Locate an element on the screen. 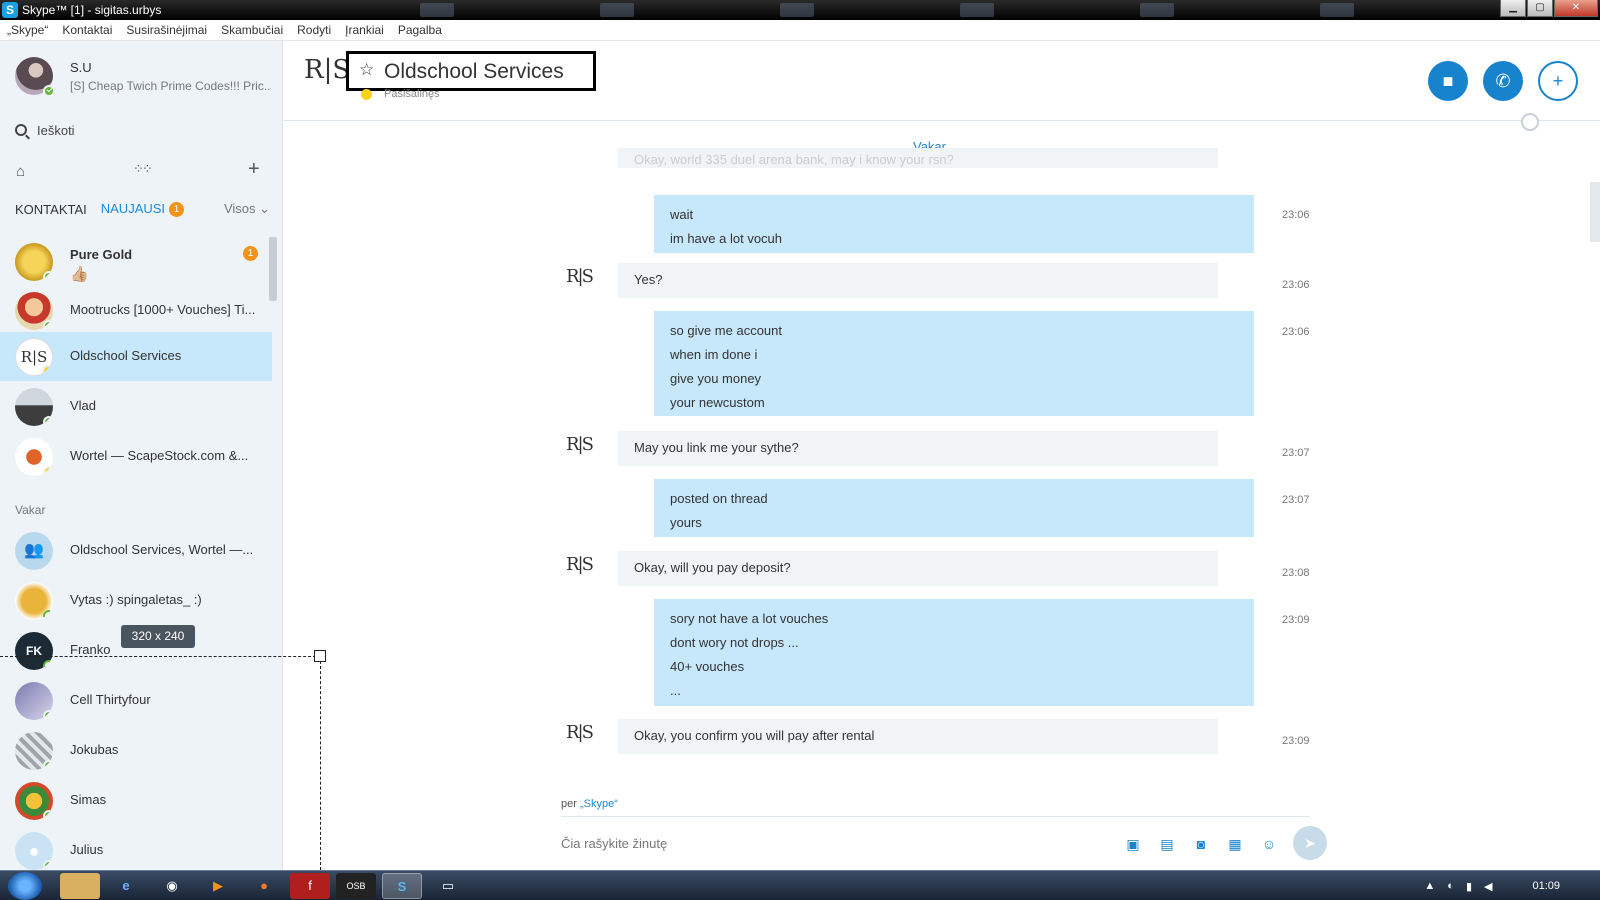 This screenshot has height=900, width=1600. maximize-button: ▢ is located at coordinates (1540, 8).